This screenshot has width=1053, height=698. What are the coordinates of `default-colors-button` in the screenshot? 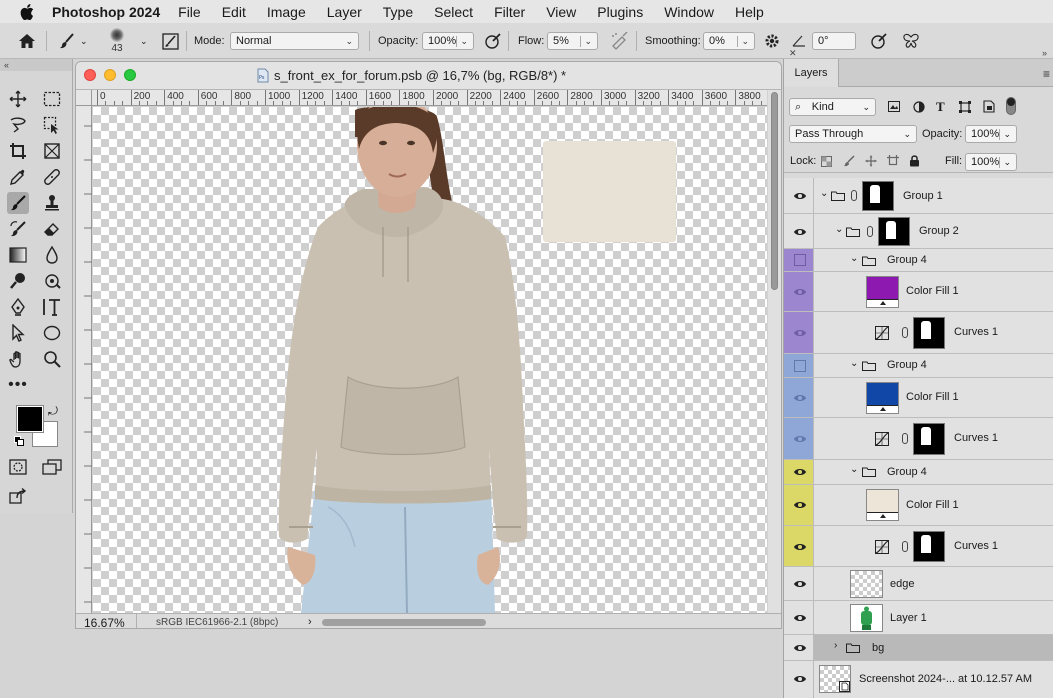 It's located at (19, 441).